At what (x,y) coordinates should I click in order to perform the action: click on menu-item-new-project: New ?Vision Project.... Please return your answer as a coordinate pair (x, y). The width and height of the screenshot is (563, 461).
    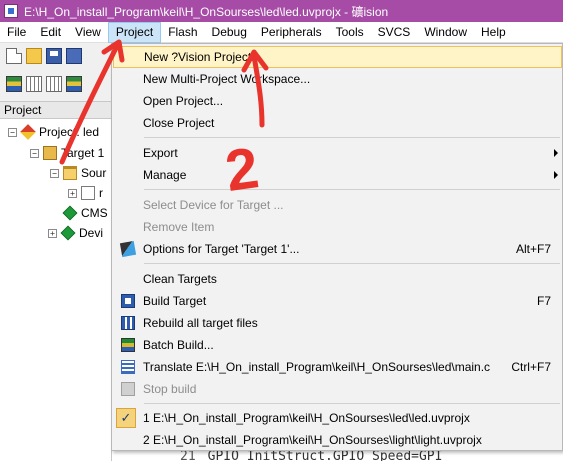
    Looking at the image, I should click on (337, 57).